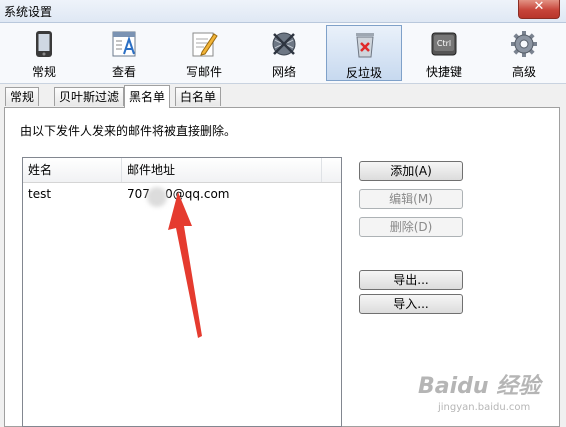 The image size is (566, 427). I want to click on delete-button: 删除(D), so click(411, 227).